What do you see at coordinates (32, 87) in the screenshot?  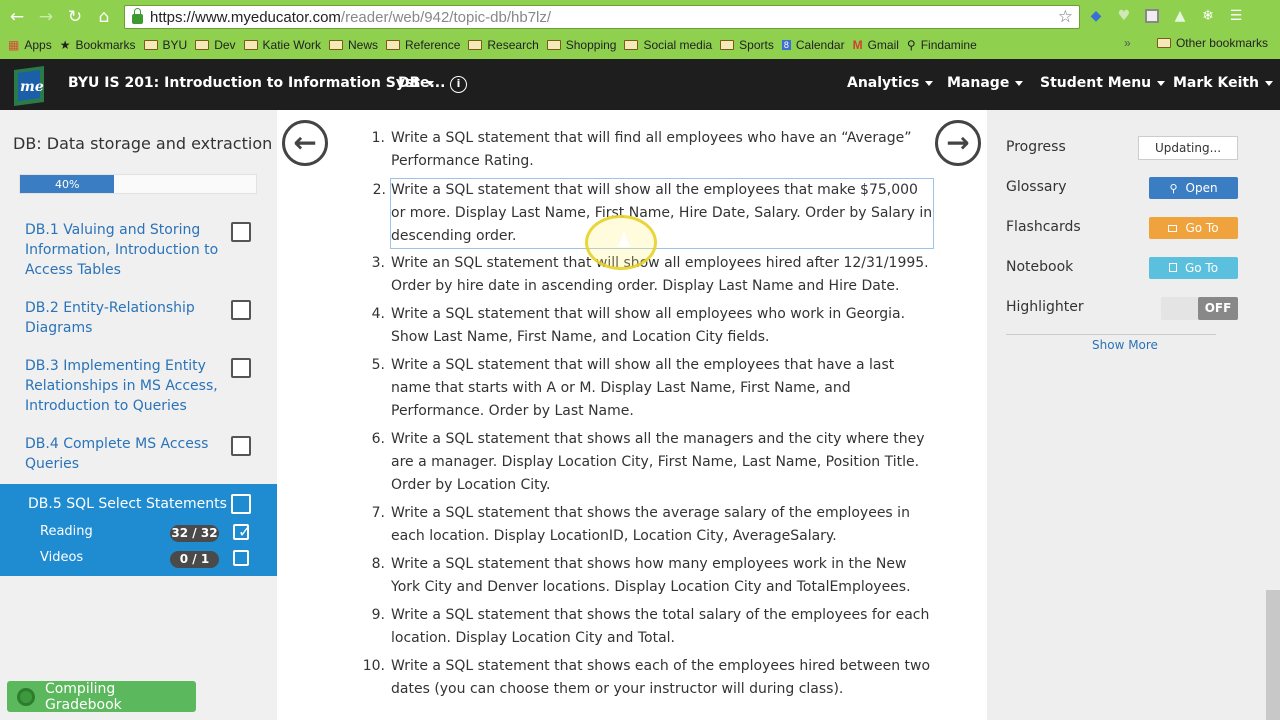 I see `logo-text: me` at bounding box center [32, 87].